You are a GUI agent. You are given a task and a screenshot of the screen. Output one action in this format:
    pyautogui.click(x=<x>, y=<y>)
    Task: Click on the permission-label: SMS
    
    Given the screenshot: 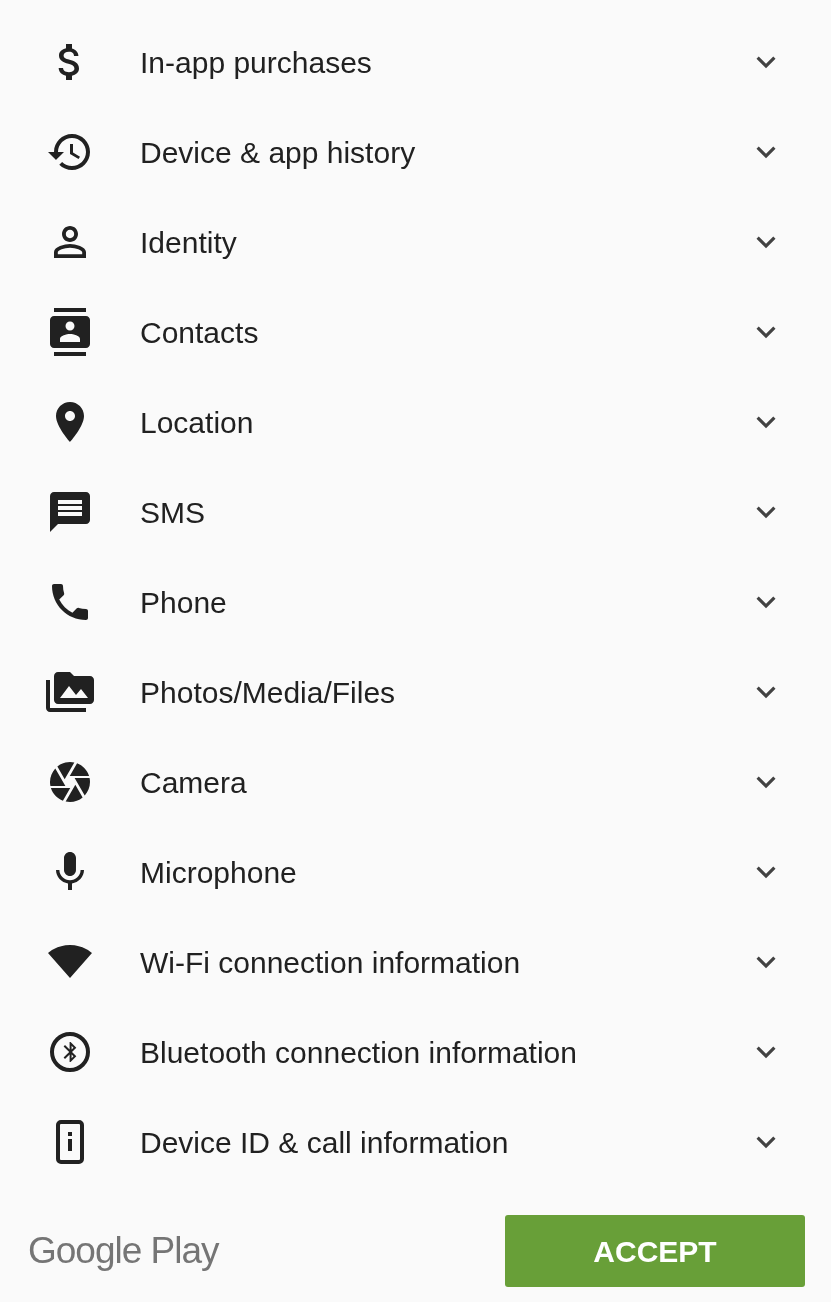 What is the action you would take?
    pyautogui.click(x=443, y=512)
    